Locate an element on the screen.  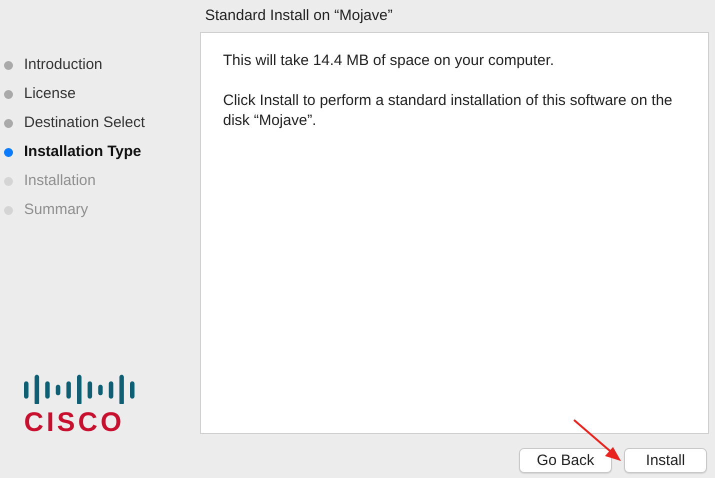
step-label: Installation Type is located at coordinates (83, 152).